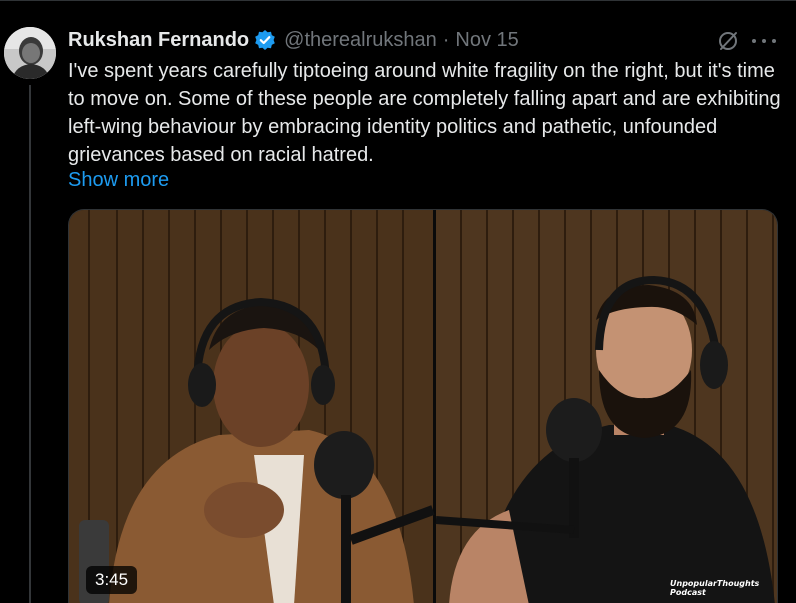  I want to click on author-handle: @therealrukshan, so click(360, 40).